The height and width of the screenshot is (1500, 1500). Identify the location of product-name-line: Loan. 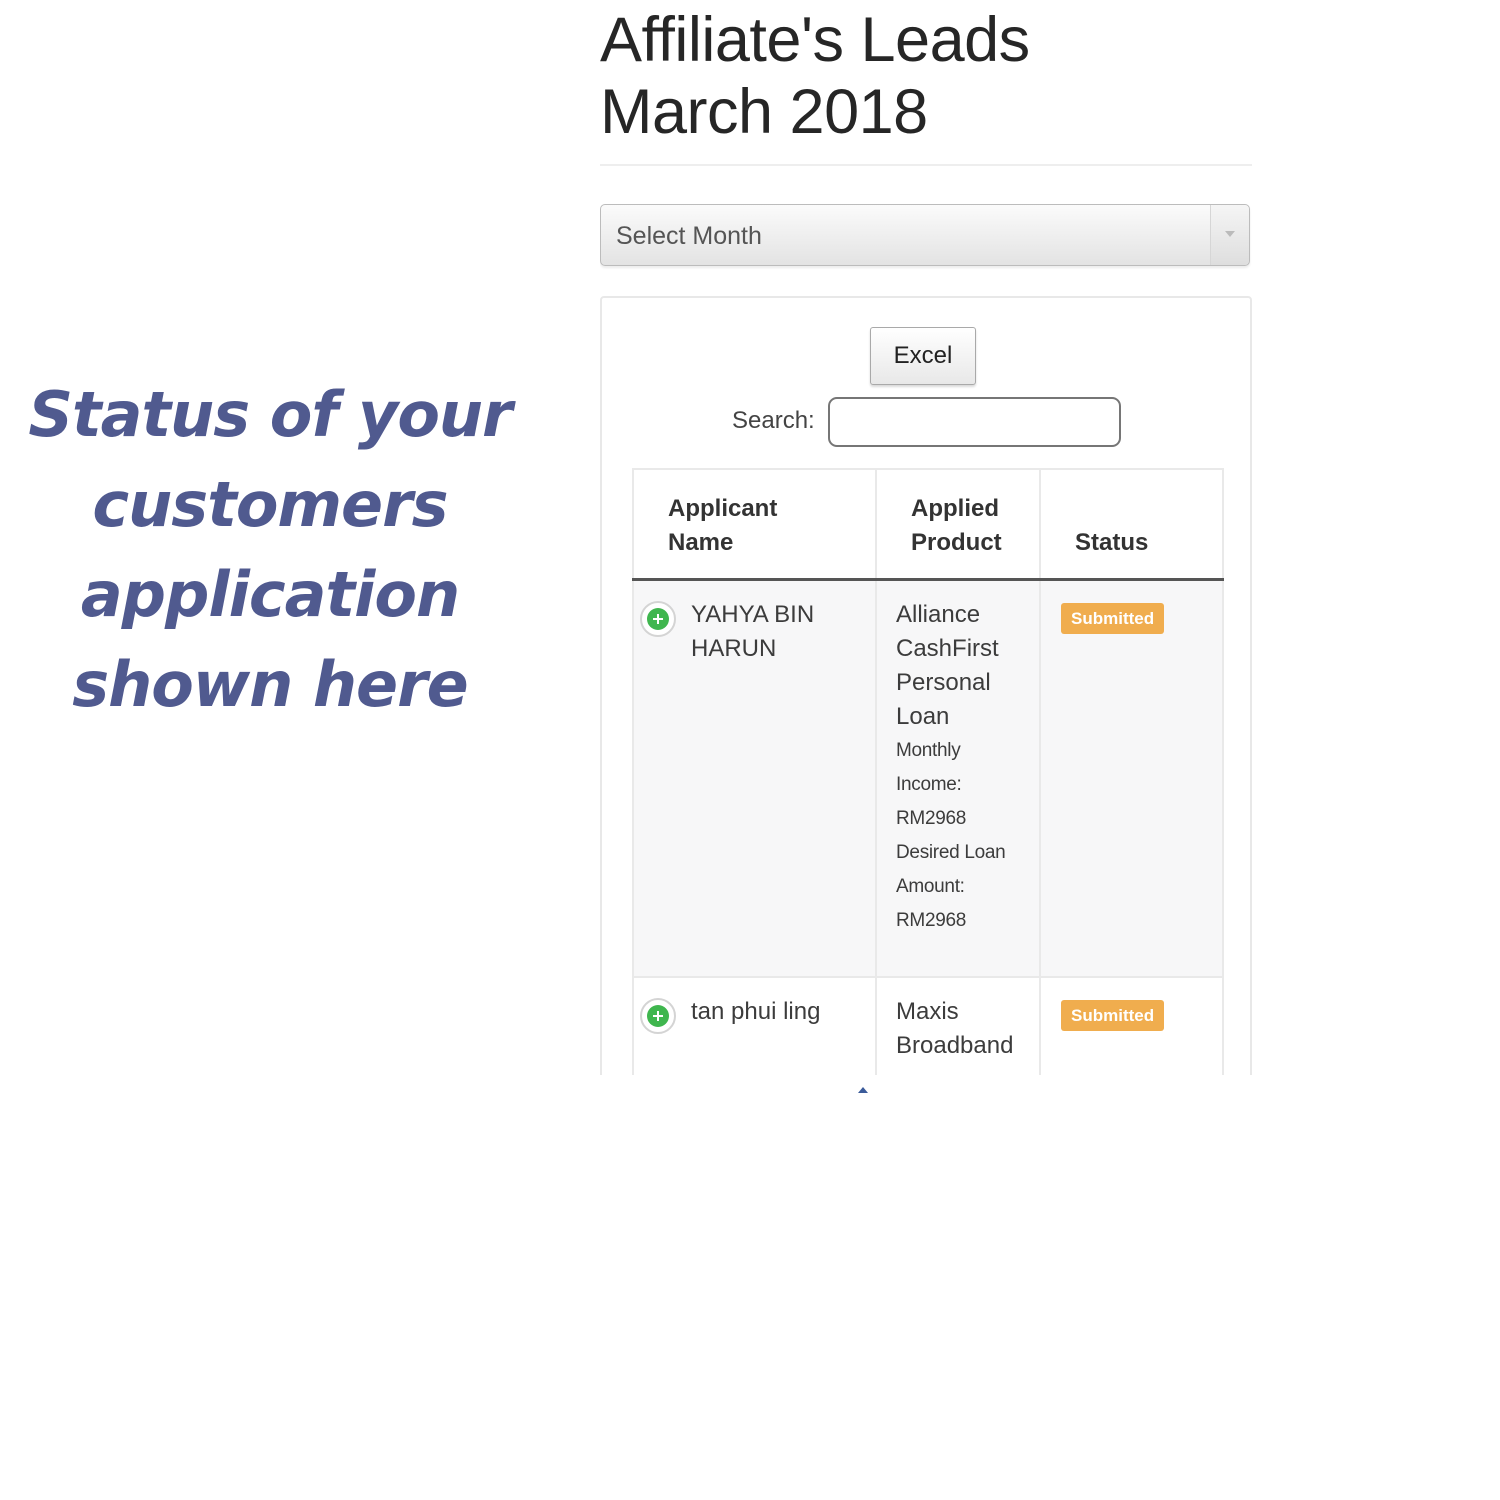
(923, 716).